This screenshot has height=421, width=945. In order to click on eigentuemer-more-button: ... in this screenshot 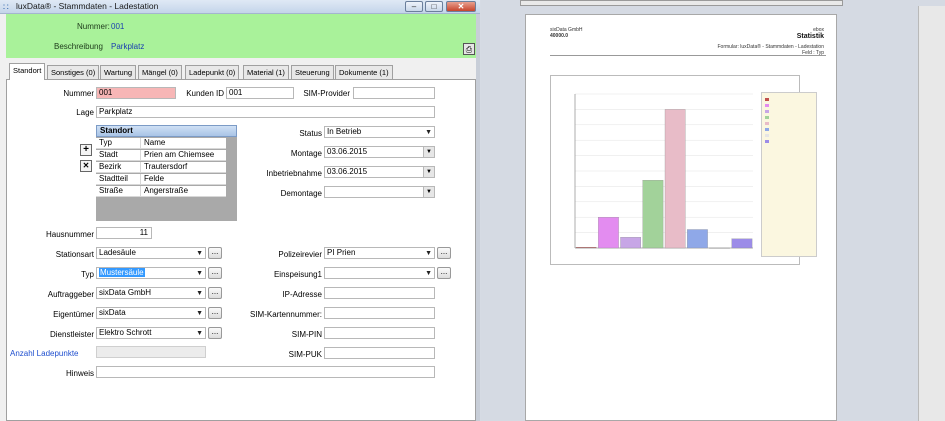, I will do `click(215, 313)`.